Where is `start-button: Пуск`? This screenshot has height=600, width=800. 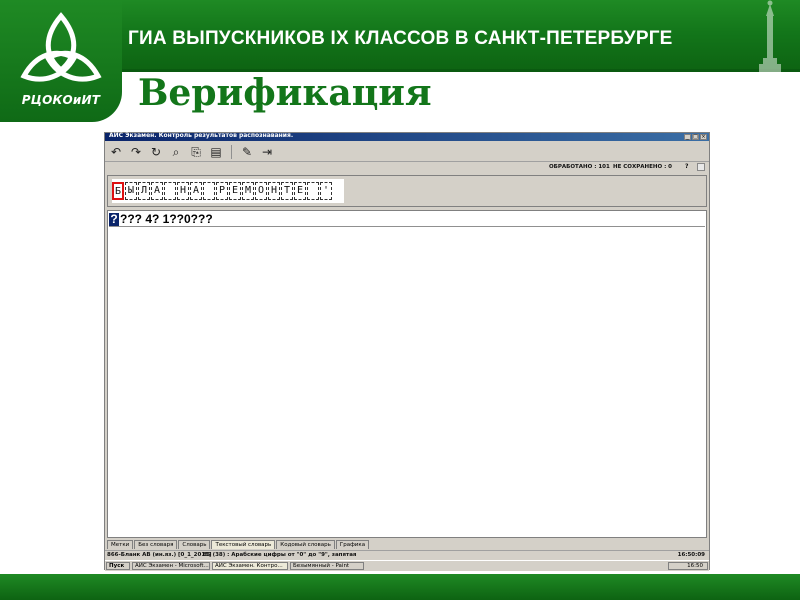 start-button: Пуск is located at coordinates (118, 566).